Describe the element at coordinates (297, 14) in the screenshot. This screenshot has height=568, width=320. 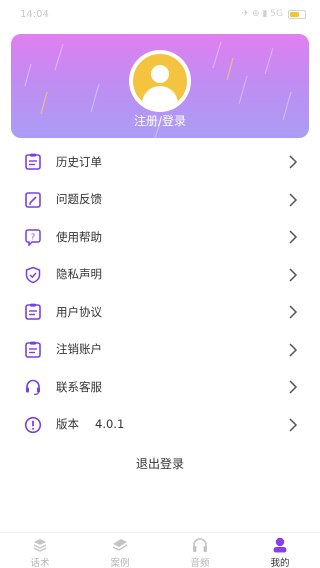
I see `battery-icon` at that location.